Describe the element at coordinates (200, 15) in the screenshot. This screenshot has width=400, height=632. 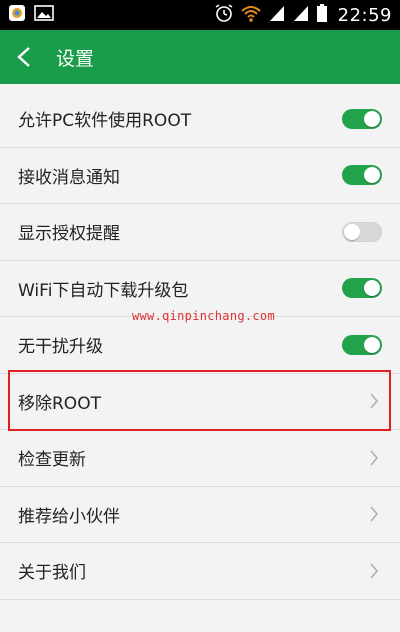
I see `status-bar: 22:59` at that location.